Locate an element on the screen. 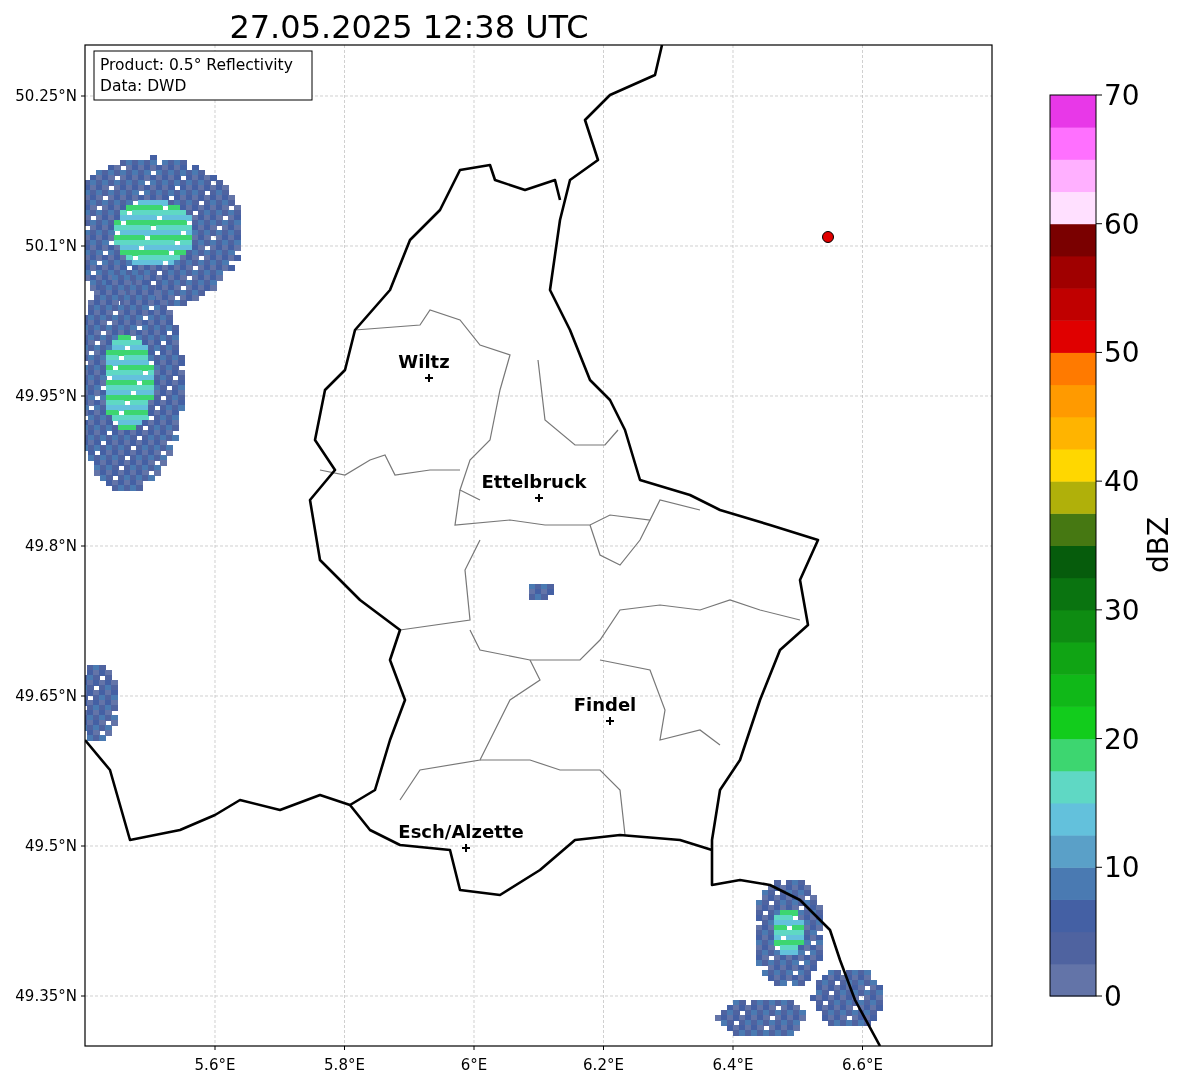 The image size is (1184, 1081). city-label: Ettelbruck is located at coordinates (534, 481).